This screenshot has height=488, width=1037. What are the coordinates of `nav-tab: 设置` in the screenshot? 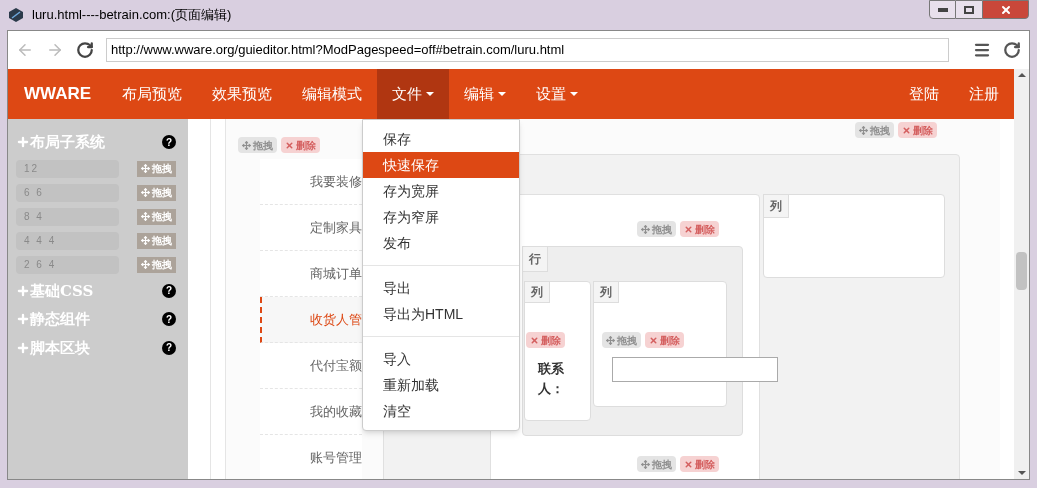 It's located at (557, 94).